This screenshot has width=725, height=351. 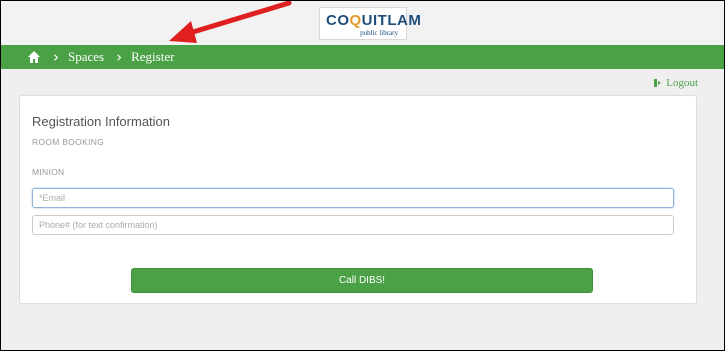 I want to click on library-logo: COQUITLAM public library, so click(x=370, y=23).